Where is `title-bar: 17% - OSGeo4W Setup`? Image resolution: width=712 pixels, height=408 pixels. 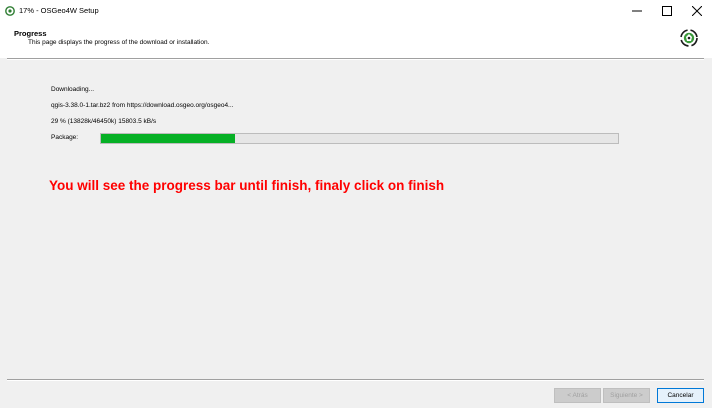
title-bar: 17% - OSGeo4W Setup is located at coordinates (356, 11).